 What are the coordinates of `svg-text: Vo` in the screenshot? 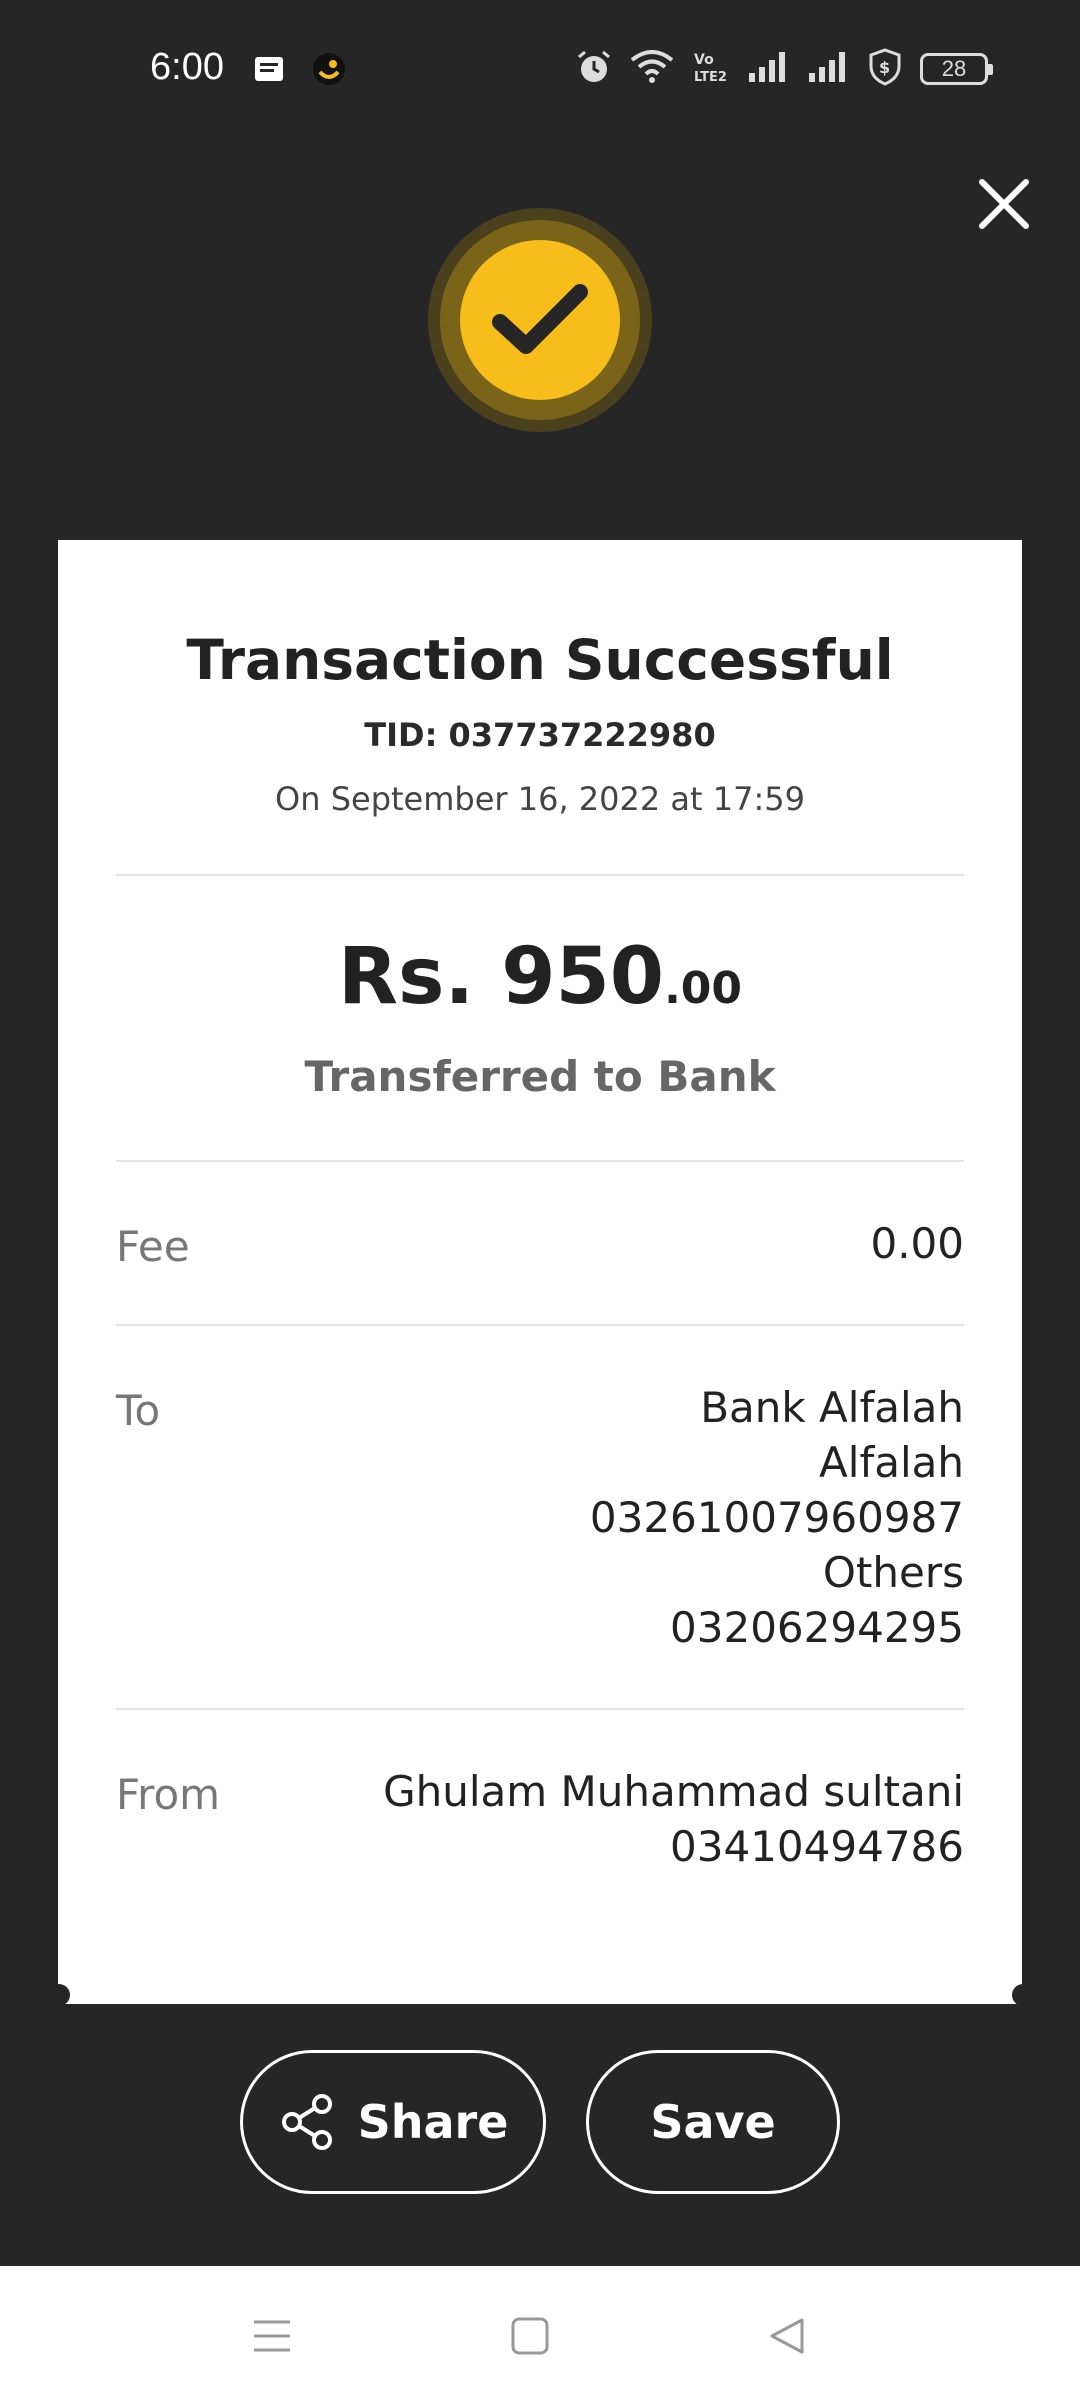 It's located at (704, 60).